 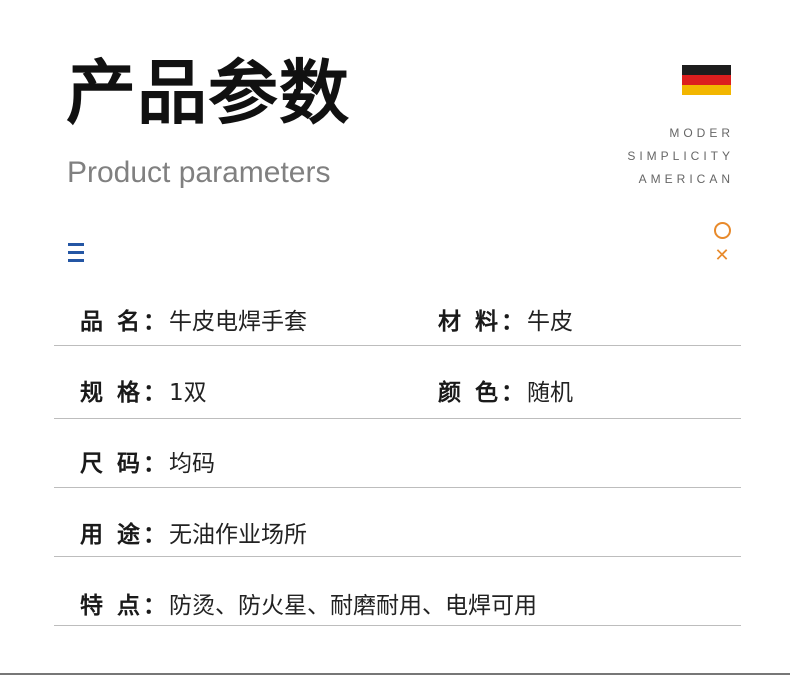 I want to click on tagline-line-2: SIMPLICITY, so click(x=680, y=156).